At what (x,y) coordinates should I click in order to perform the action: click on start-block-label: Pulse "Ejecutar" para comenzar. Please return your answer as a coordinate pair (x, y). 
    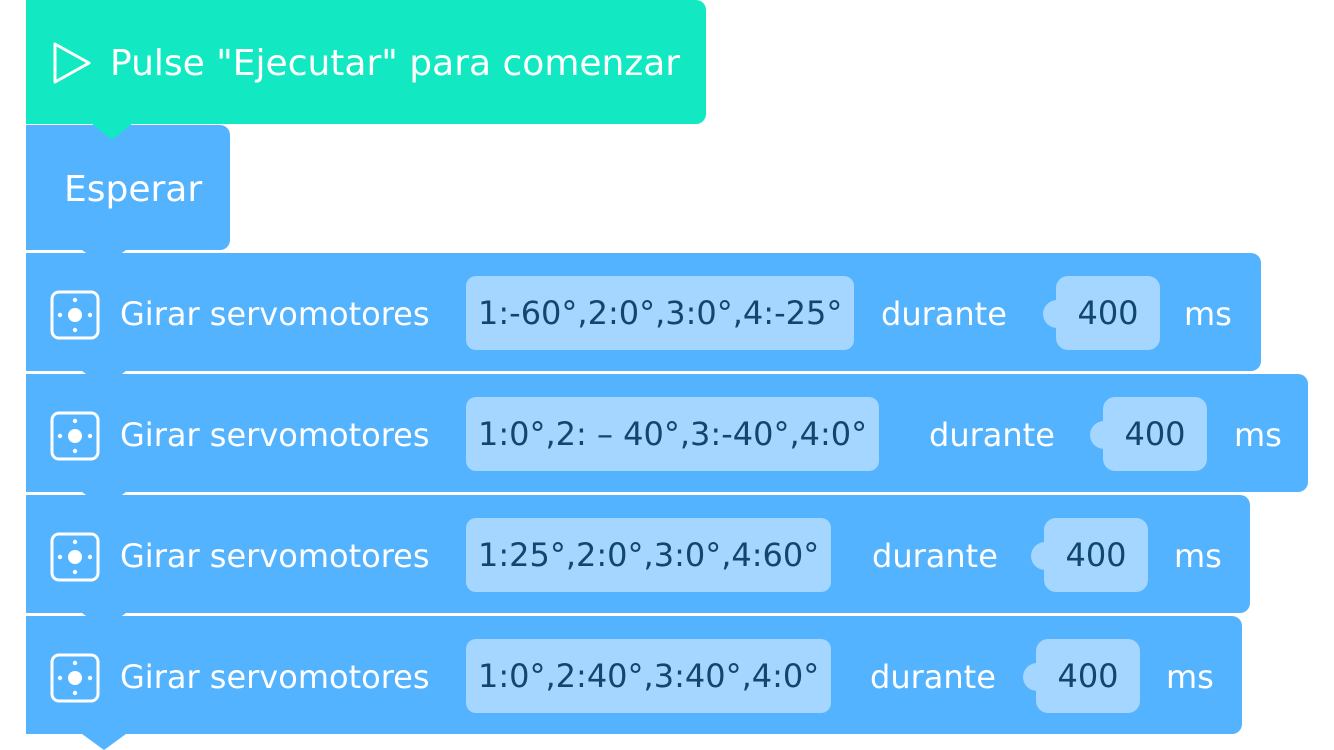
    Looking at the image, I should click on (395, 63).